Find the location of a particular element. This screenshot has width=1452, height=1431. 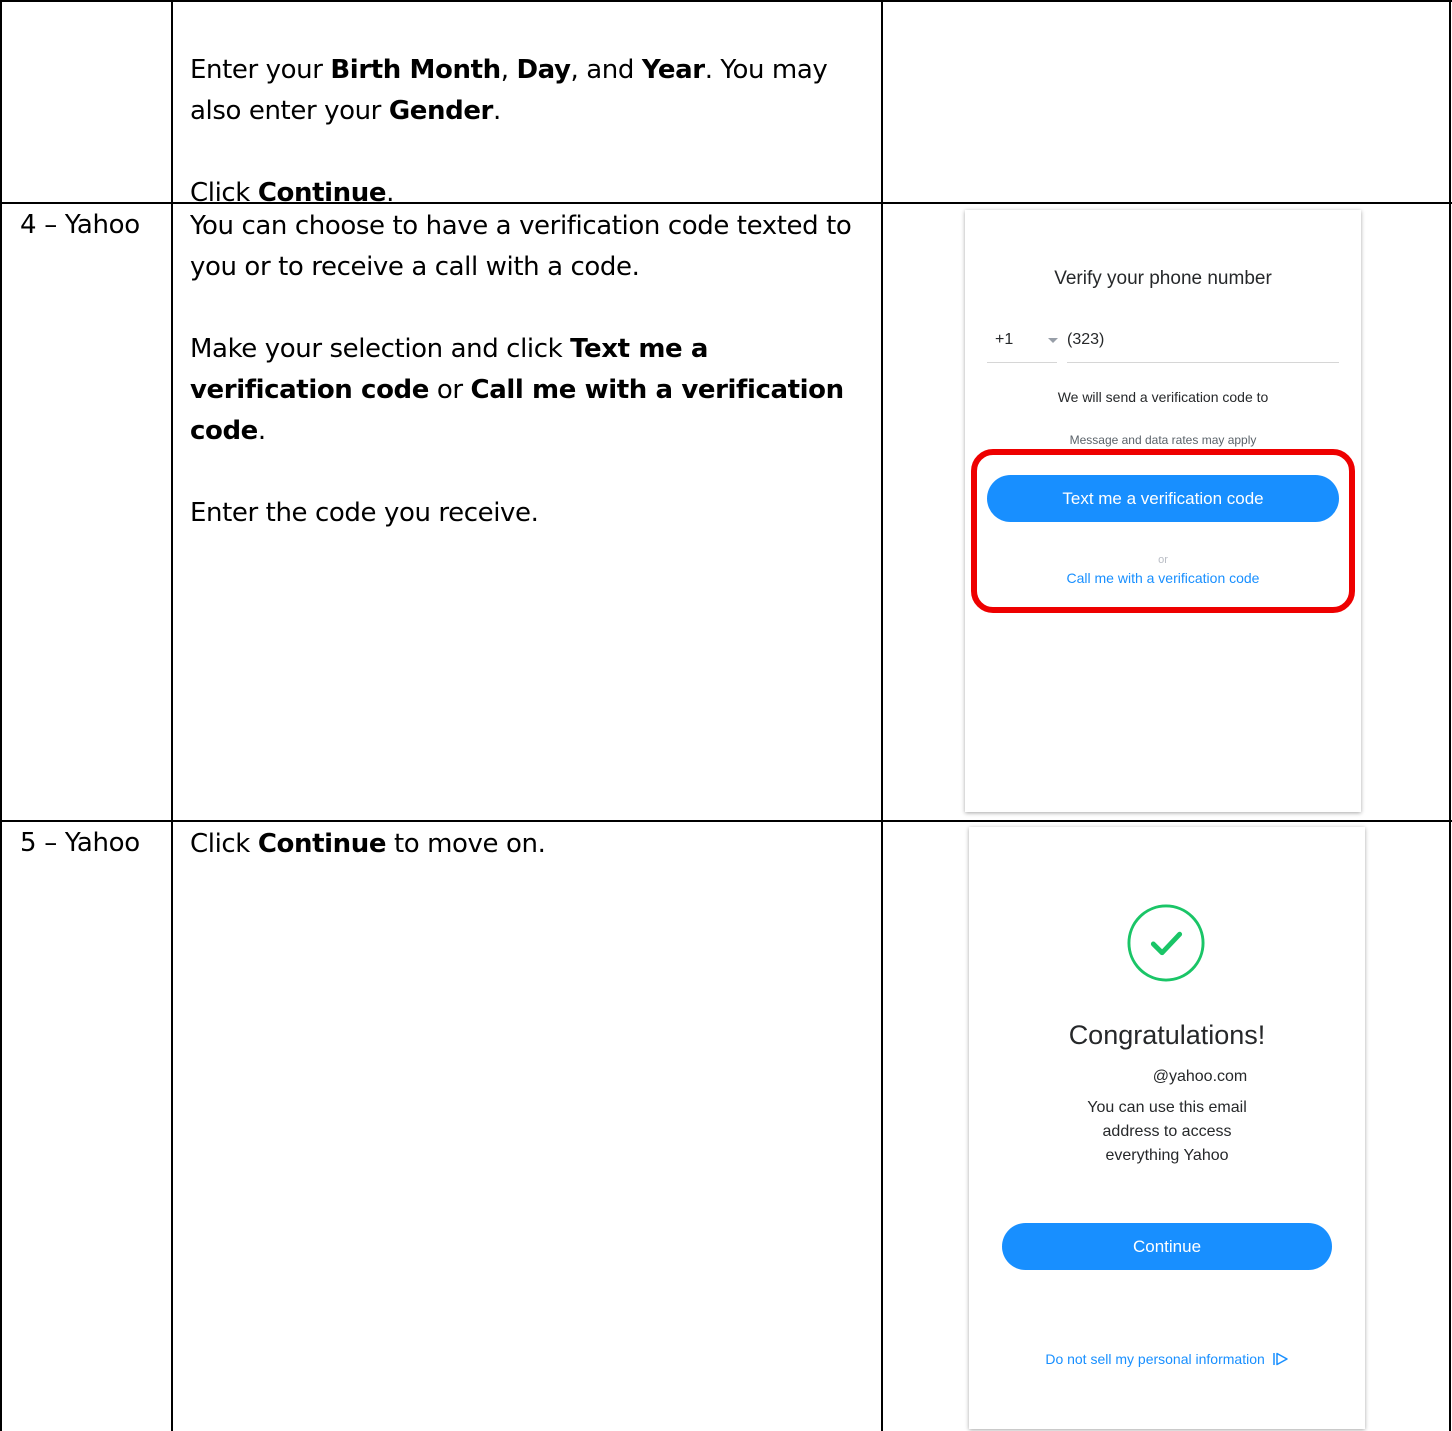

country-code-underline is located at coordinates (1022, 362).